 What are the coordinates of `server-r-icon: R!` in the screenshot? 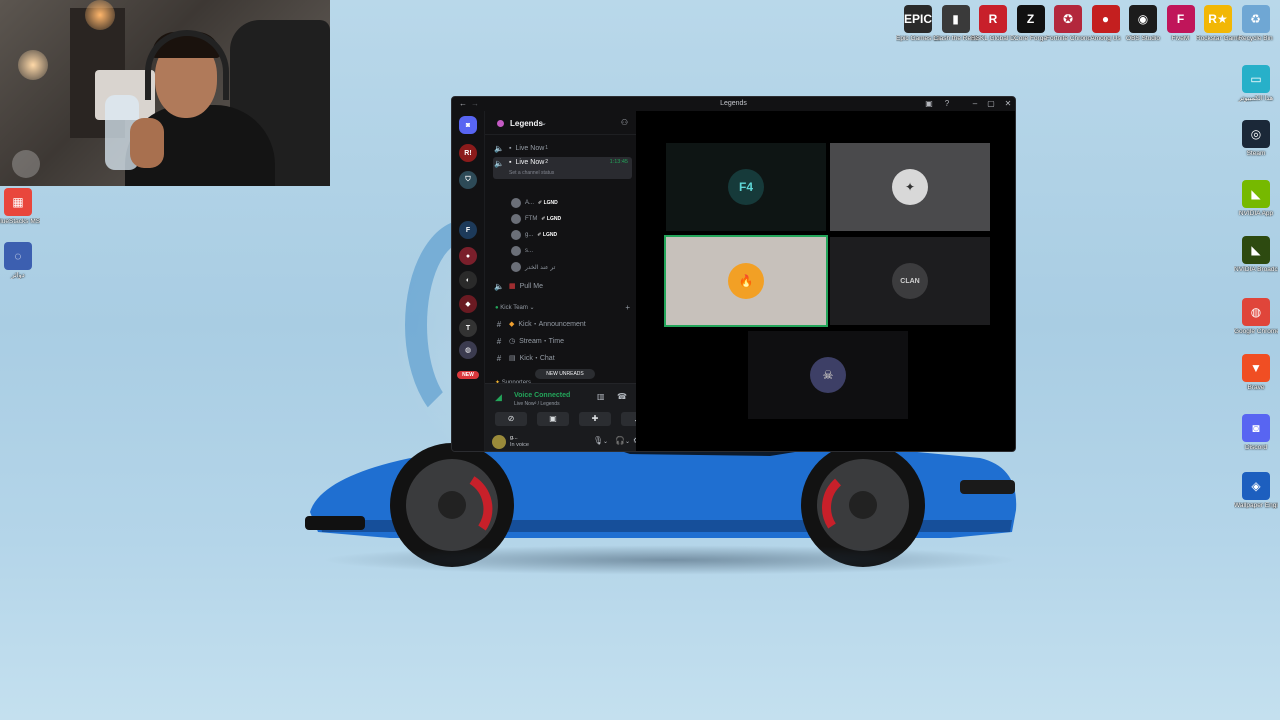 It's located at (468, 153).